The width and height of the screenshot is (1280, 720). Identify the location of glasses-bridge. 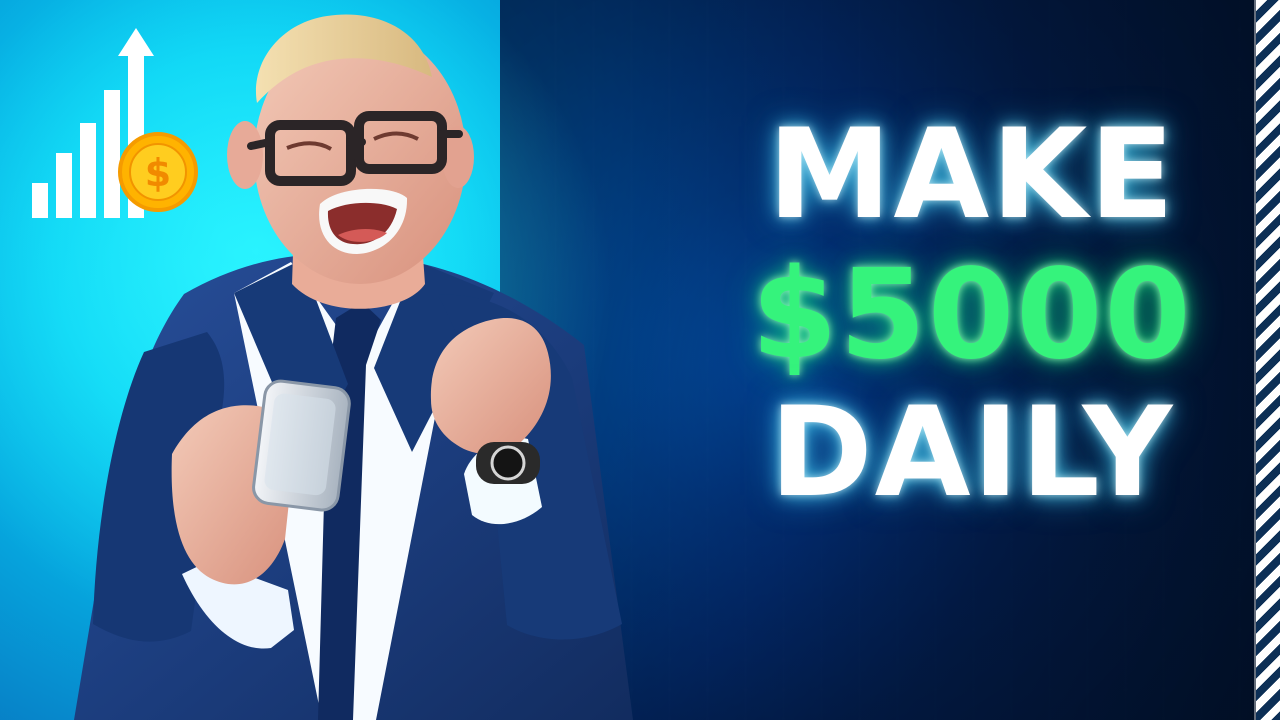
(356, 142).